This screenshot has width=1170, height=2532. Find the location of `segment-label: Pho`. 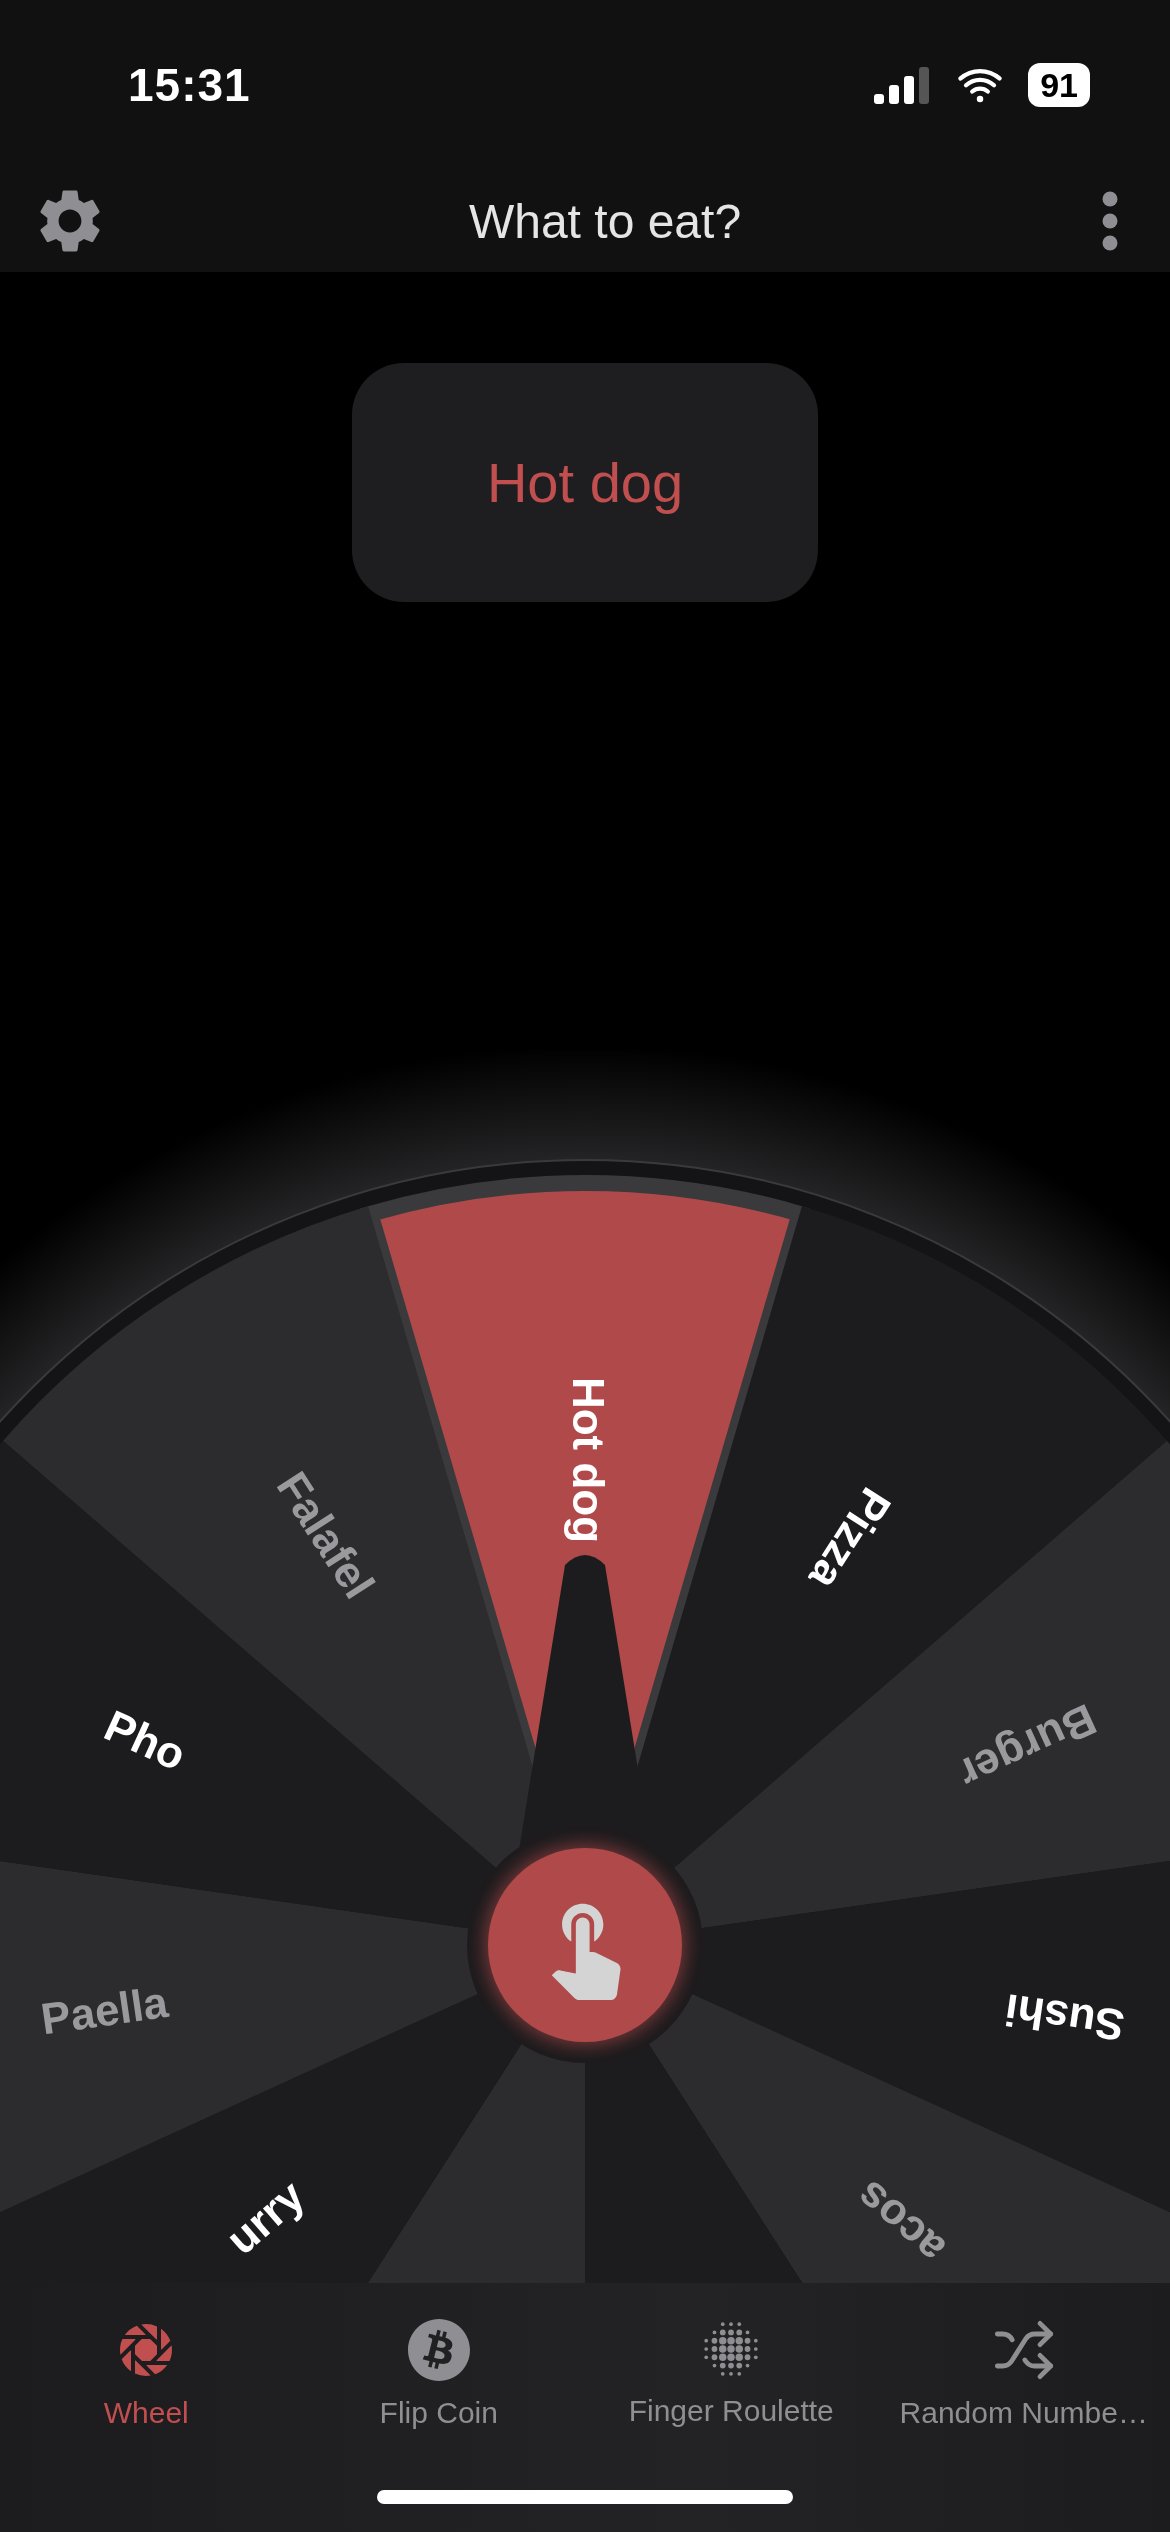

segment-label: Pho is located at coordinates (145, 1740).